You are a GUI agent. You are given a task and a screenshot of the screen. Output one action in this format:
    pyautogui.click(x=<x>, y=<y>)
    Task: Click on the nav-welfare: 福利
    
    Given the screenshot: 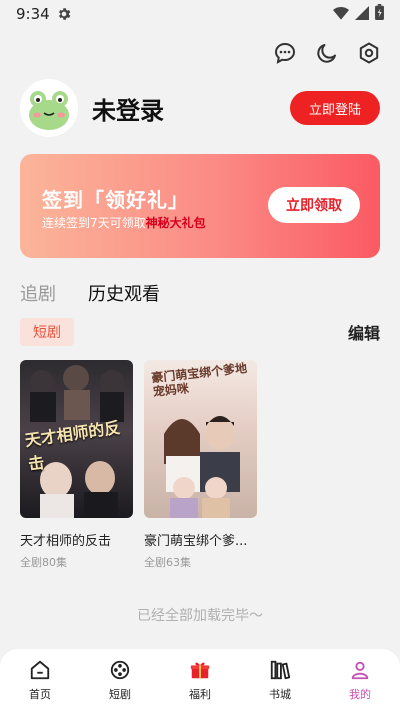 What is the action you would take?
    pyautogui.click(x=200, y=680)
    